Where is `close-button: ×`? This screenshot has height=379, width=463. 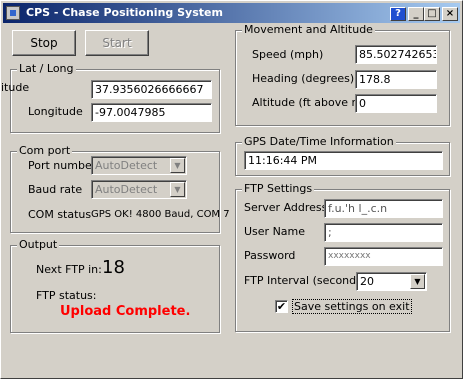
close-button: × is located at coordinates (450, 14).